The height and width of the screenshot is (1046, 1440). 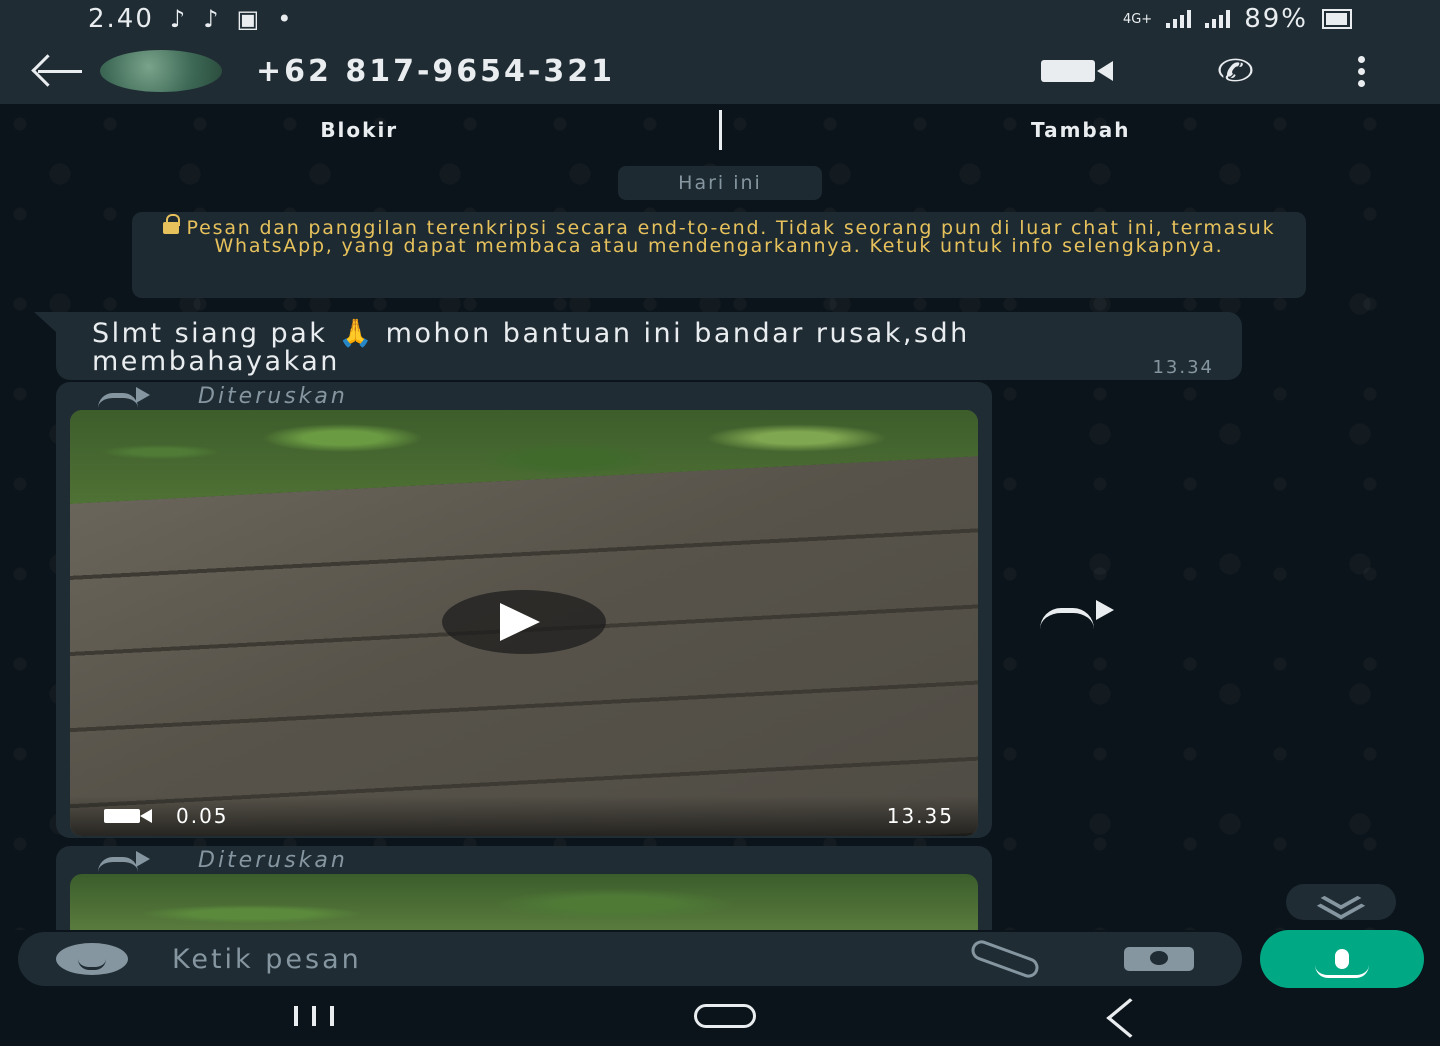 What do you see at coordinates (202, 816) in the screenshot?
I see `video-duration: 0.05` at bounding box center [202, 816].